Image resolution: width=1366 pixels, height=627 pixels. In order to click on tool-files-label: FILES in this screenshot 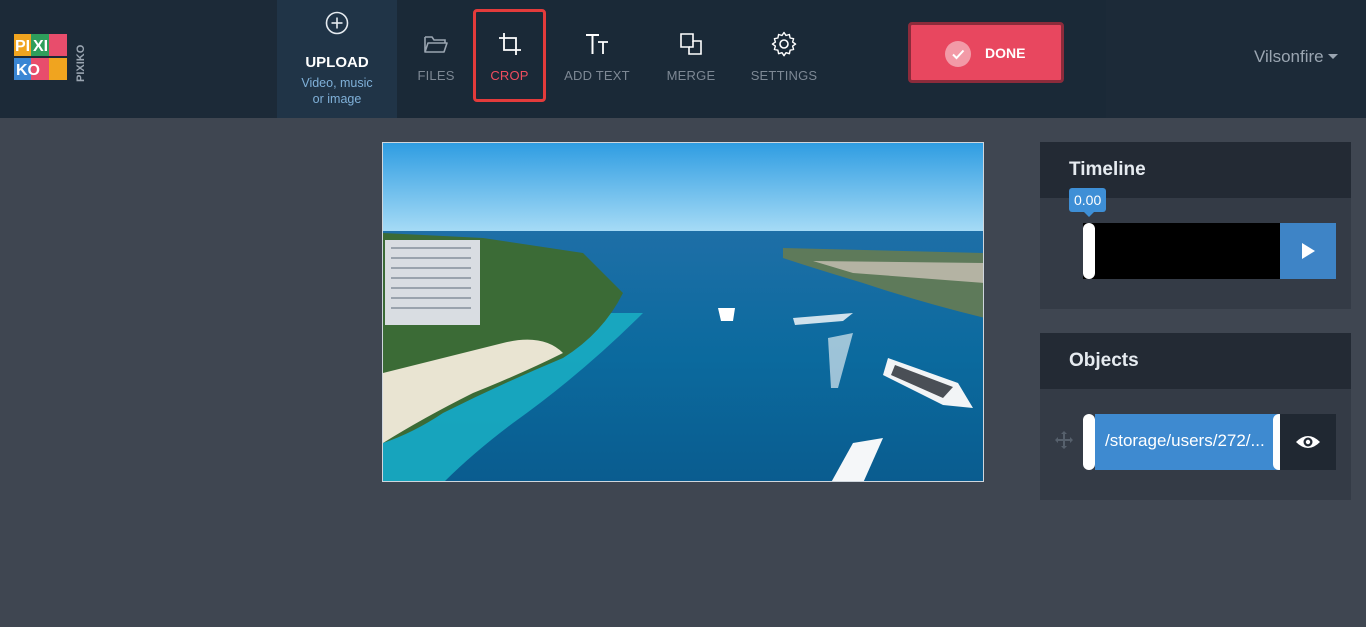, I will do `click(436, 75)`.